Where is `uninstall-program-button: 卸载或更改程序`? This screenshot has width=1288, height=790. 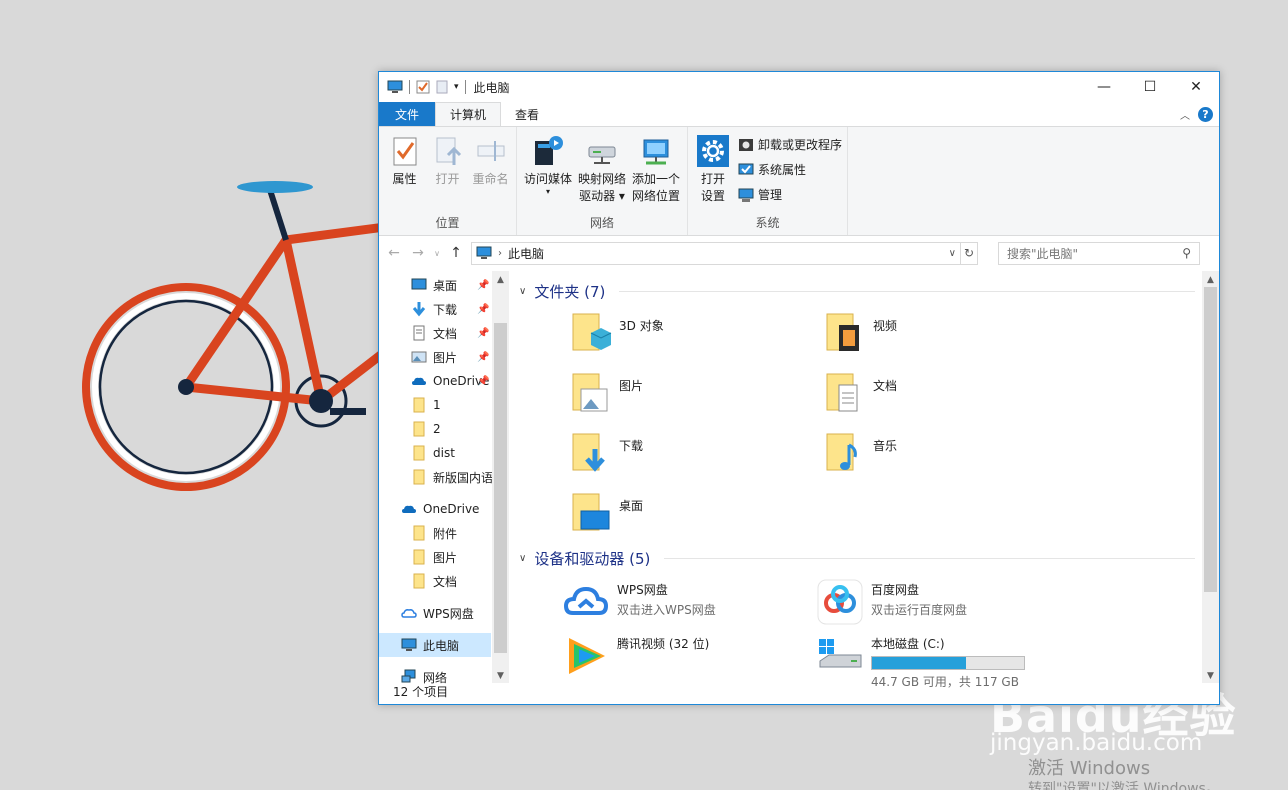 uninstall-program-button: 卸载或更改程序 is located at coordinates (790, 144).